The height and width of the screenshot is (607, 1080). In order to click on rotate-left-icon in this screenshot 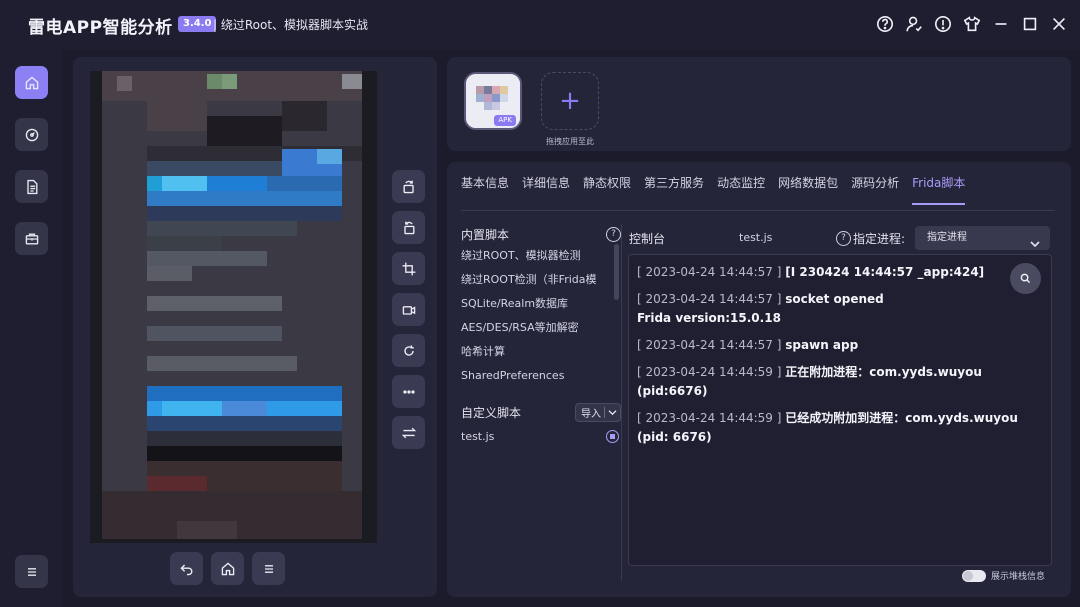, I will do `click(408, 186)`.